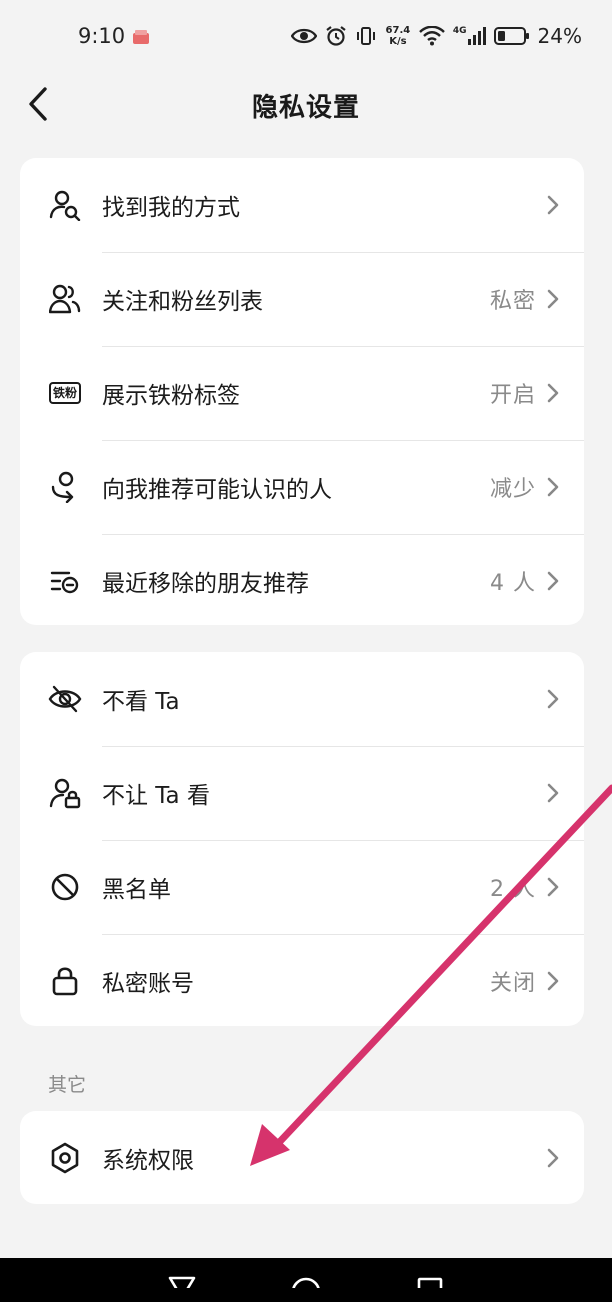 The image size is (612, 1302). What do you see at coordinates (64, 393) in the screenshot?
I see `fan-badge-text: 铁粉` at bounding box center [64, 393].